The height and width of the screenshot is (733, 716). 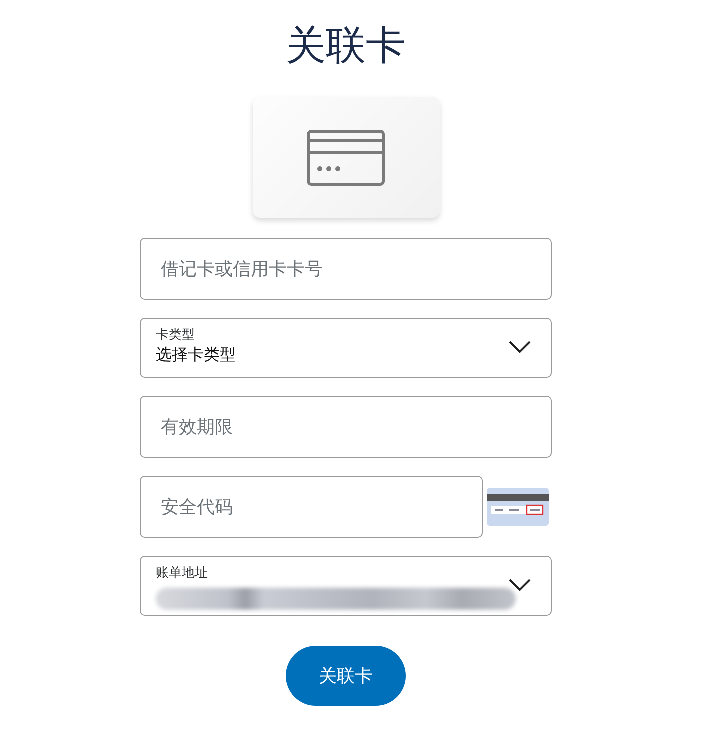 I want to click on link-card-button: 关联卡, so click(x=346, y=676).